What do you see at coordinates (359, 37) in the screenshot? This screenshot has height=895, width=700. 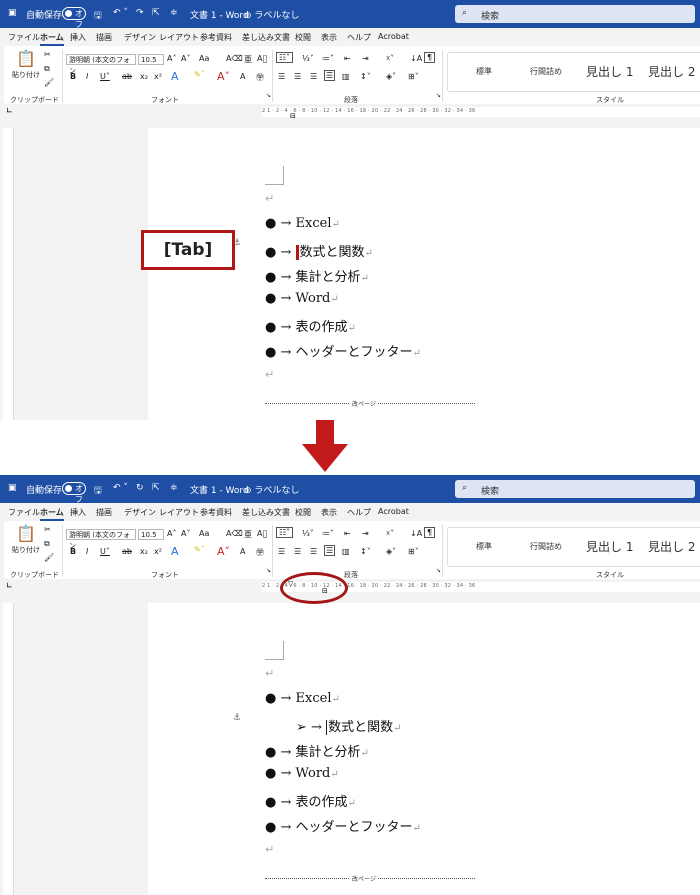 I see `tab-help: ヘルプ` at bounding box center [359, 37].